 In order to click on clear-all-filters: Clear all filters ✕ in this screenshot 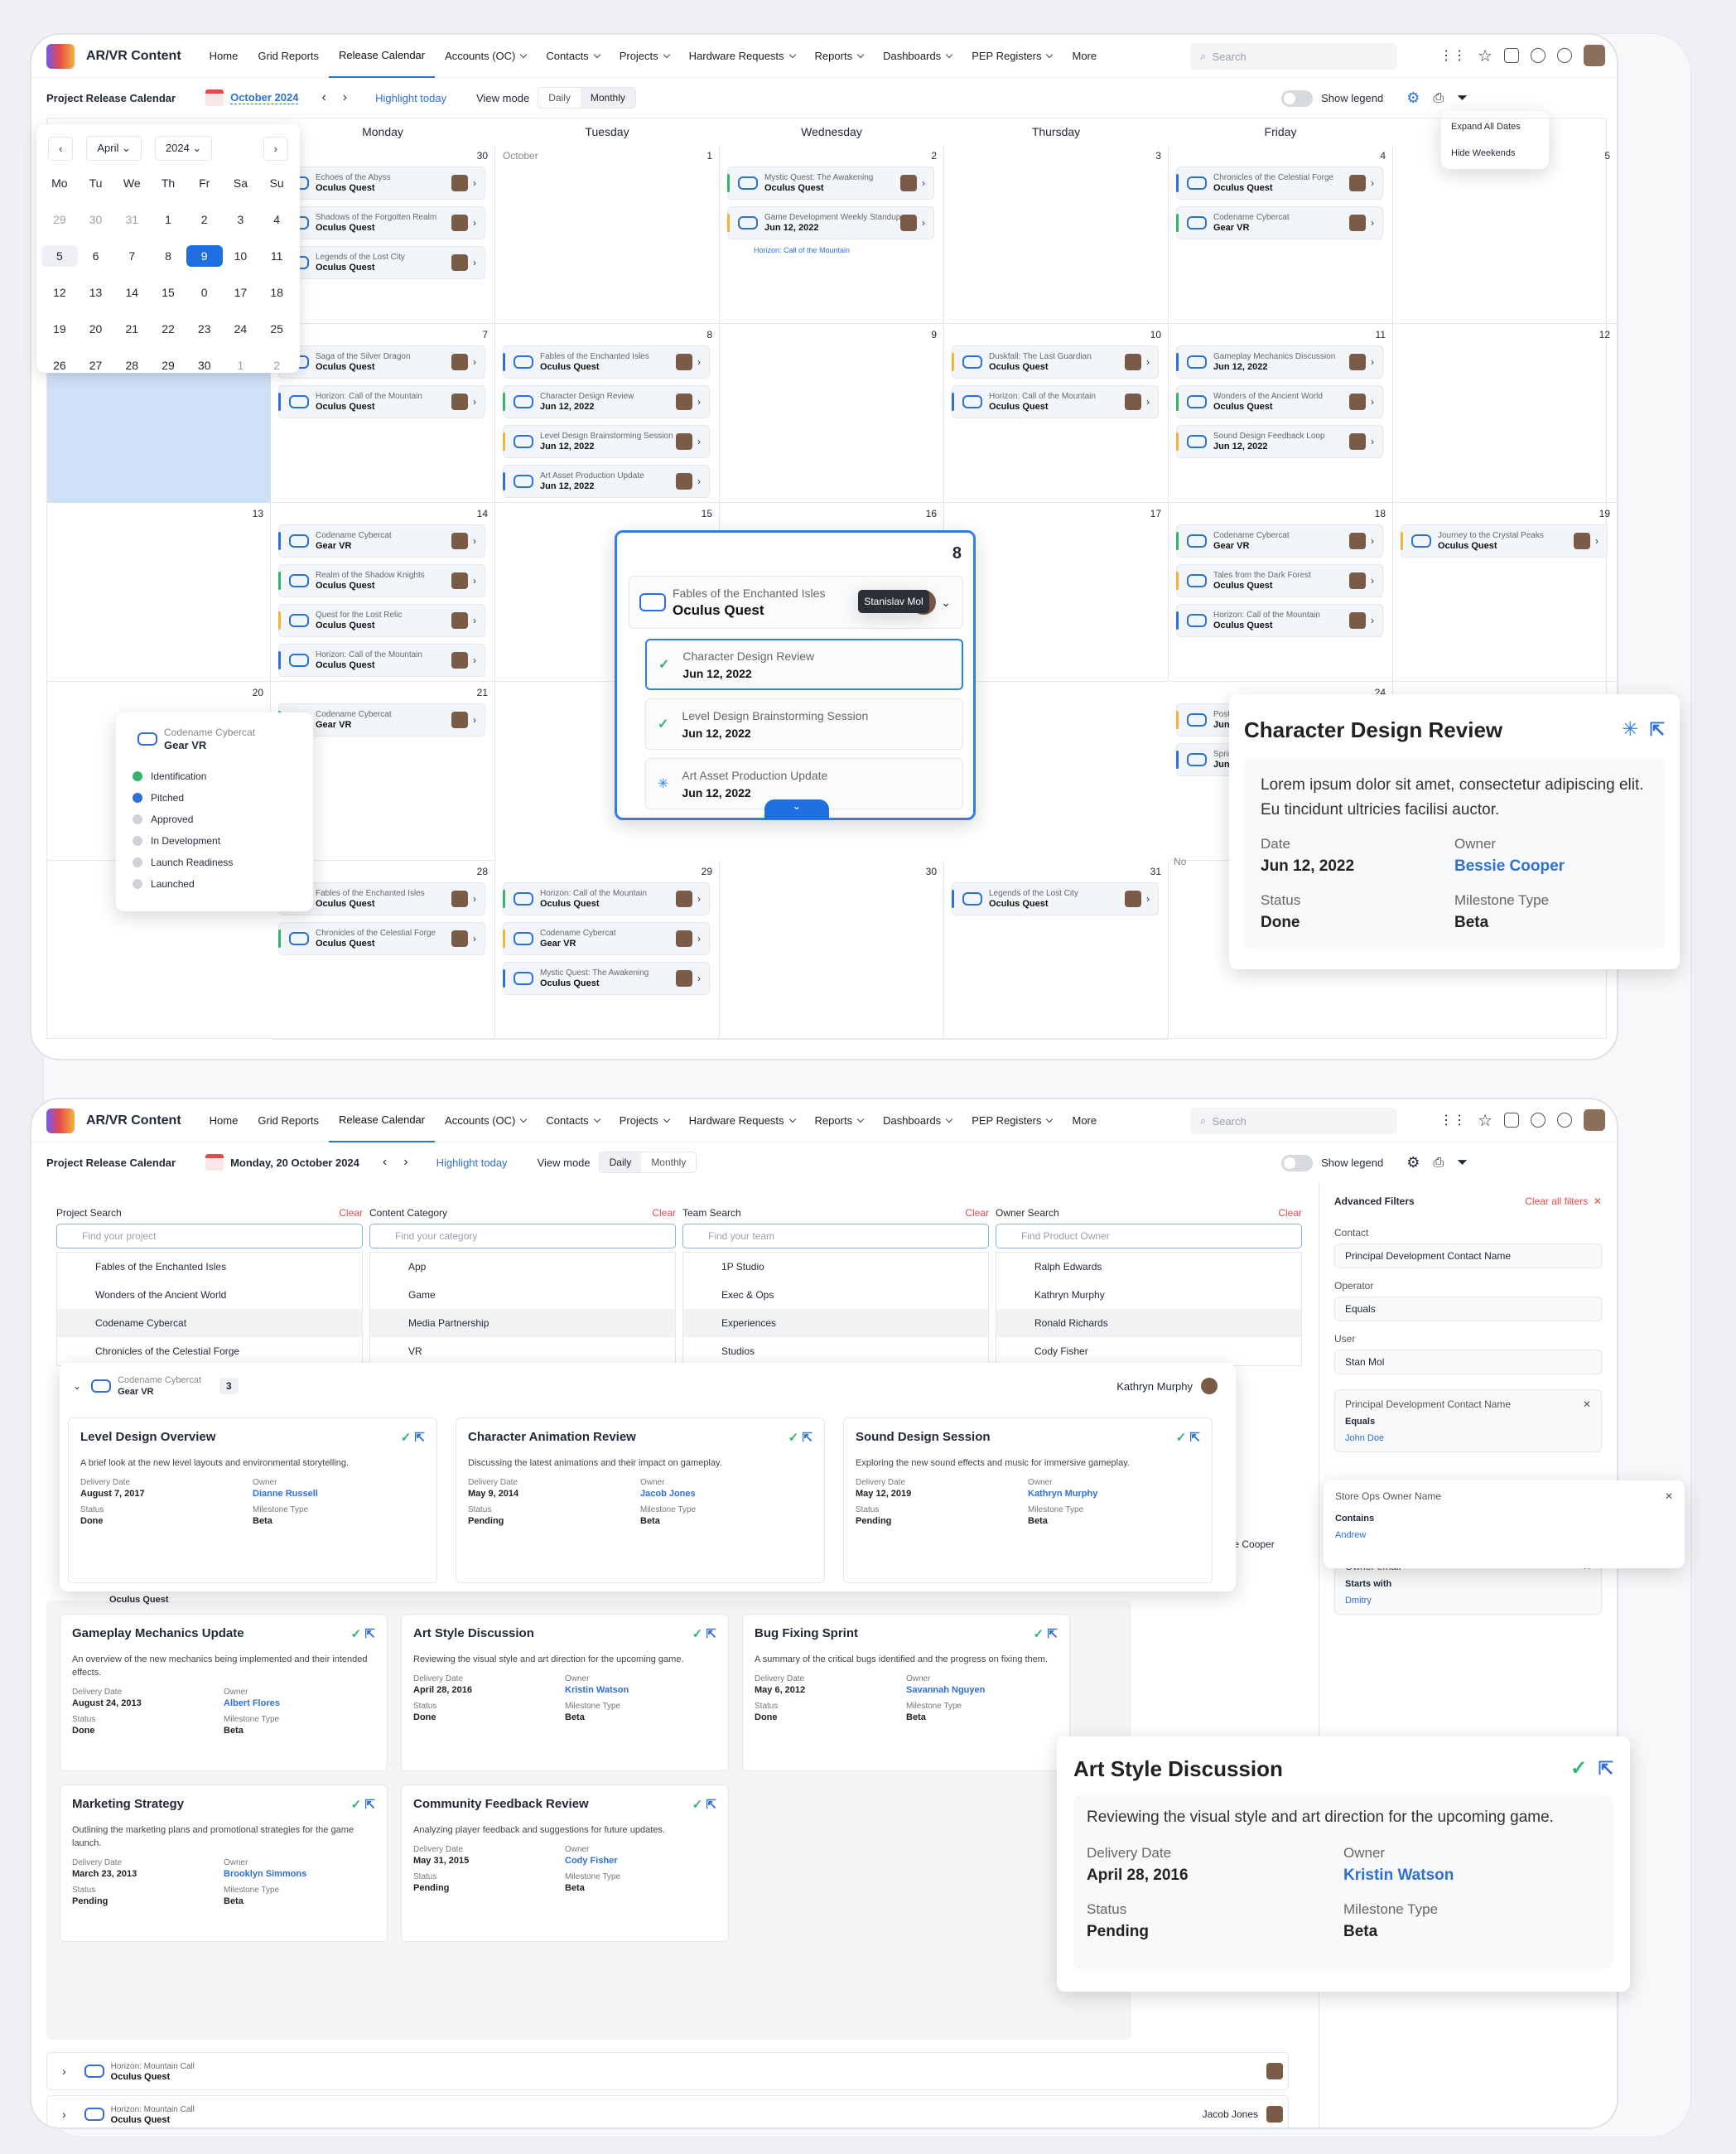, I will do `click(1563, 1201)`.